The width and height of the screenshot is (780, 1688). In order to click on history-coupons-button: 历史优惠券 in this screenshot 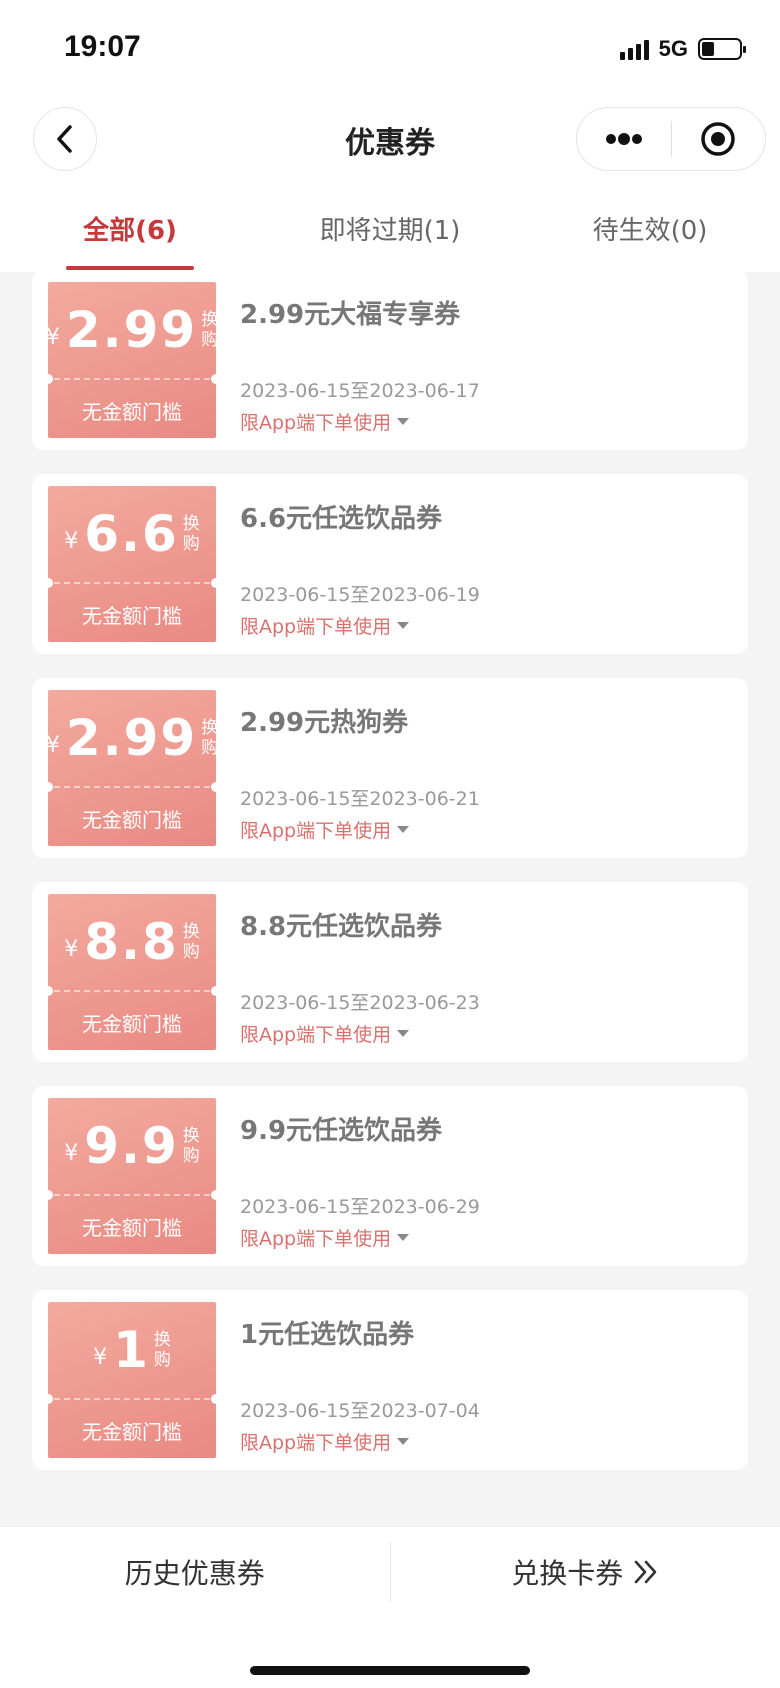, I will do `click(195, 1571)`.